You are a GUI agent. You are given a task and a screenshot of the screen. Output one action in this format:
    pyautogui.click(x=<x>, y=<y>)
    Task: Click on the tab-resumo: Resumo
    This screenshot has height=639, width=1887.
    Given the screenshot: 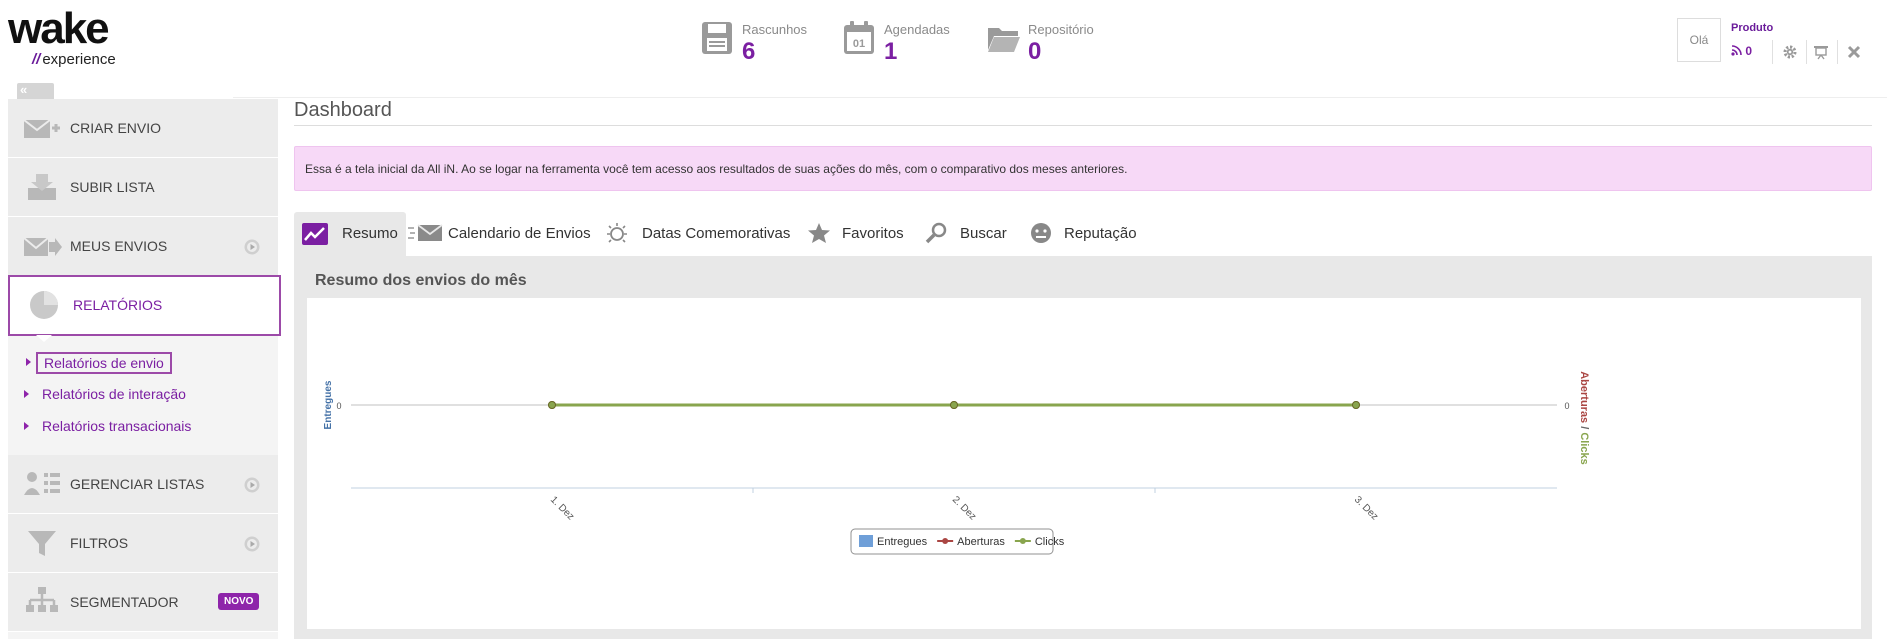 What is the action you would take?
    pyautogui.click(x=350, y=234)
    